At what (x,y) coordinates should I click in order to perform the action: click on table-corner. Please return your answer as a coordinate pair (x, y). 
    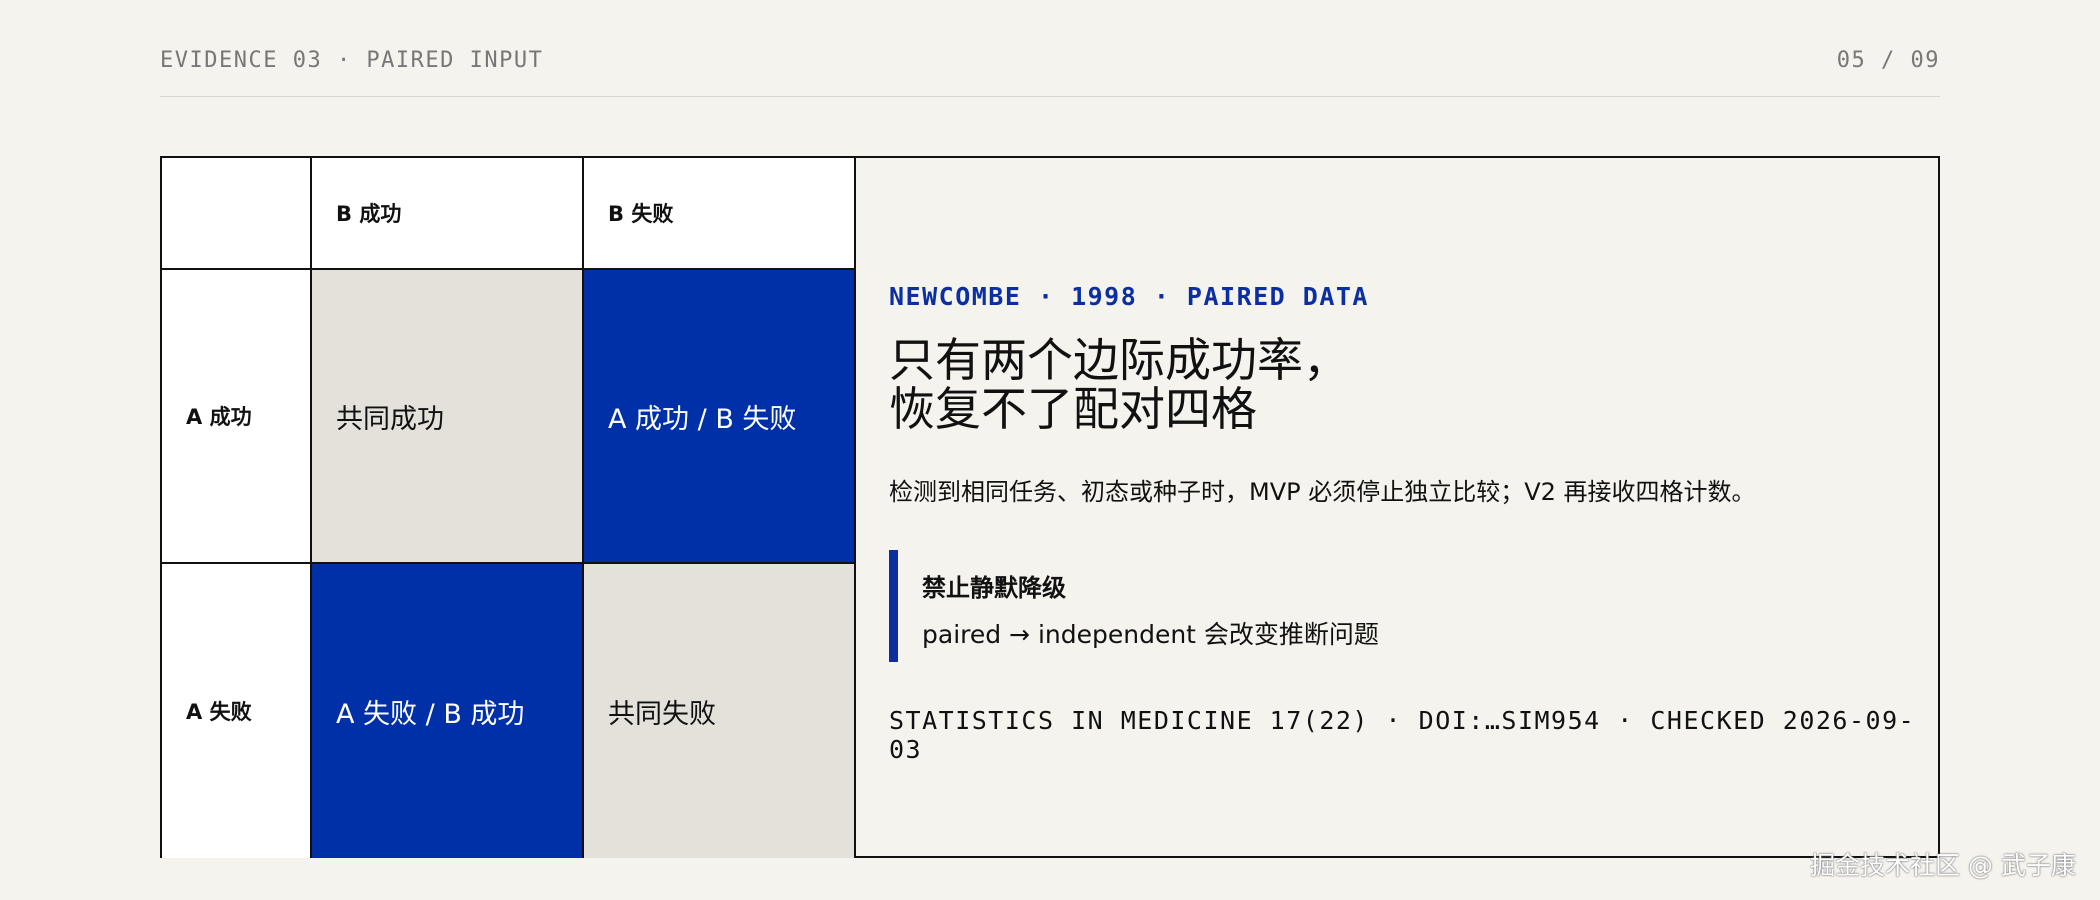
    Looking at the image, I should click on (237, 214).